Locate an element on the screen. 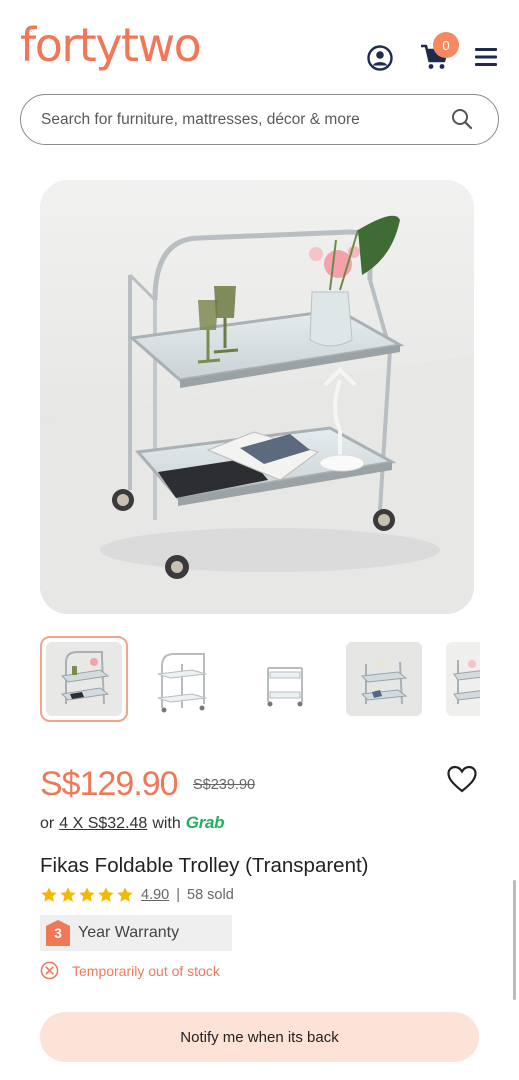 This screenshot has width=519, height=1080. warranty-label: Year Warranty is located at coordinates (129, 932).